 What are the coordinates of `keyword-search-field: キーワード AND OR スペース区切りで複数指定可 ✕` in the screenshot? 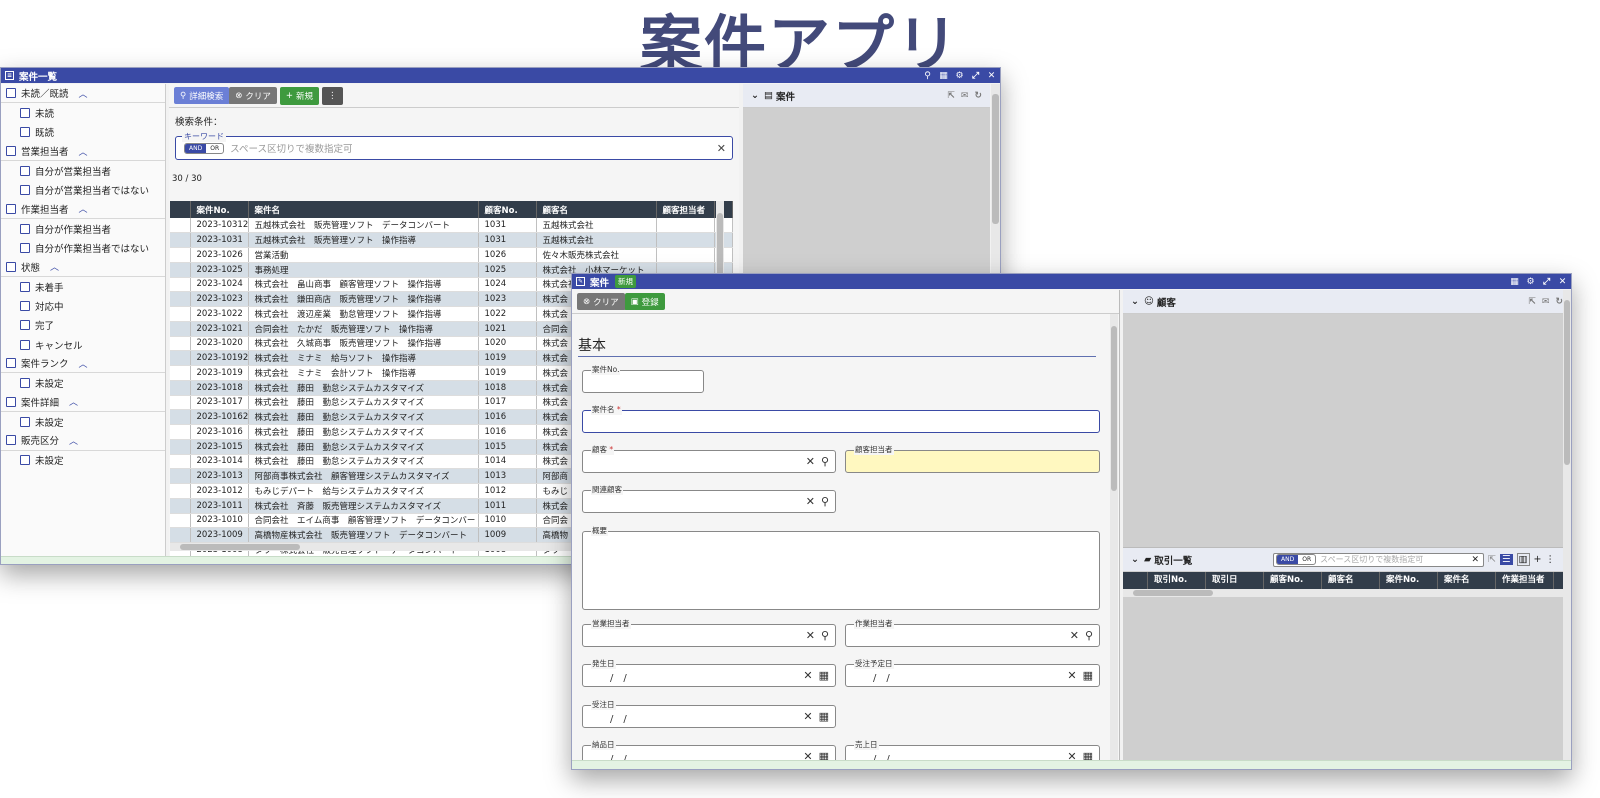 It's located at (454, 145).